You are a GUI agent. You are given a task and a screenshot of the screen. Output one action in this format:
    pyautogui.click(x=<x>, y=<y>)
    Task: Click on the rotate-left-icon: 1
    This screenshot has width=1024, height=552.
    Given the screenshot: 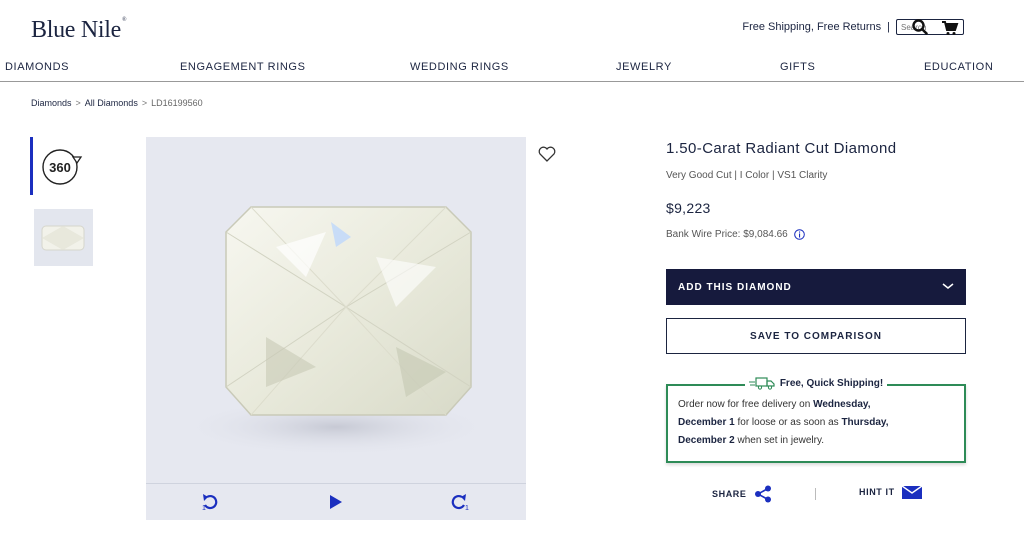 What is the action you would take?
    pyautogui.click(x=210, y=502)
    